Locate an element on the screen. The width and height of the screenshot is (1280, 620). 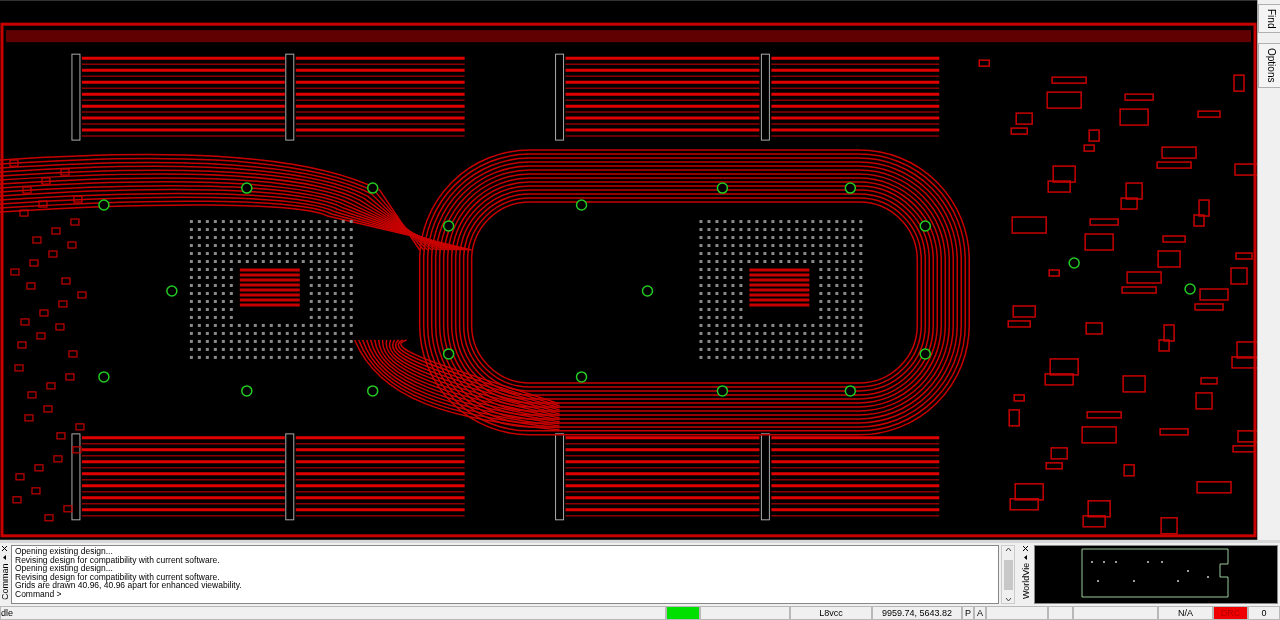
scroll-down-icon is located at coordinates (1008, 599).